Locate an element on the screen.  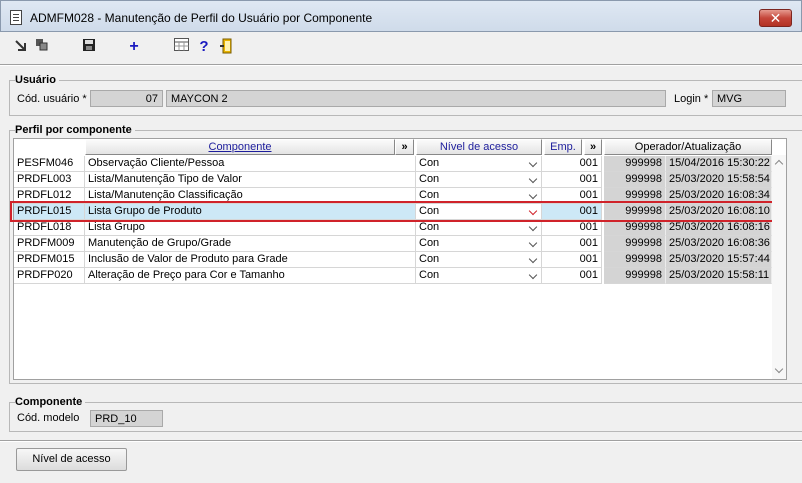
bottom-separator is located at coordinates (401, 441).